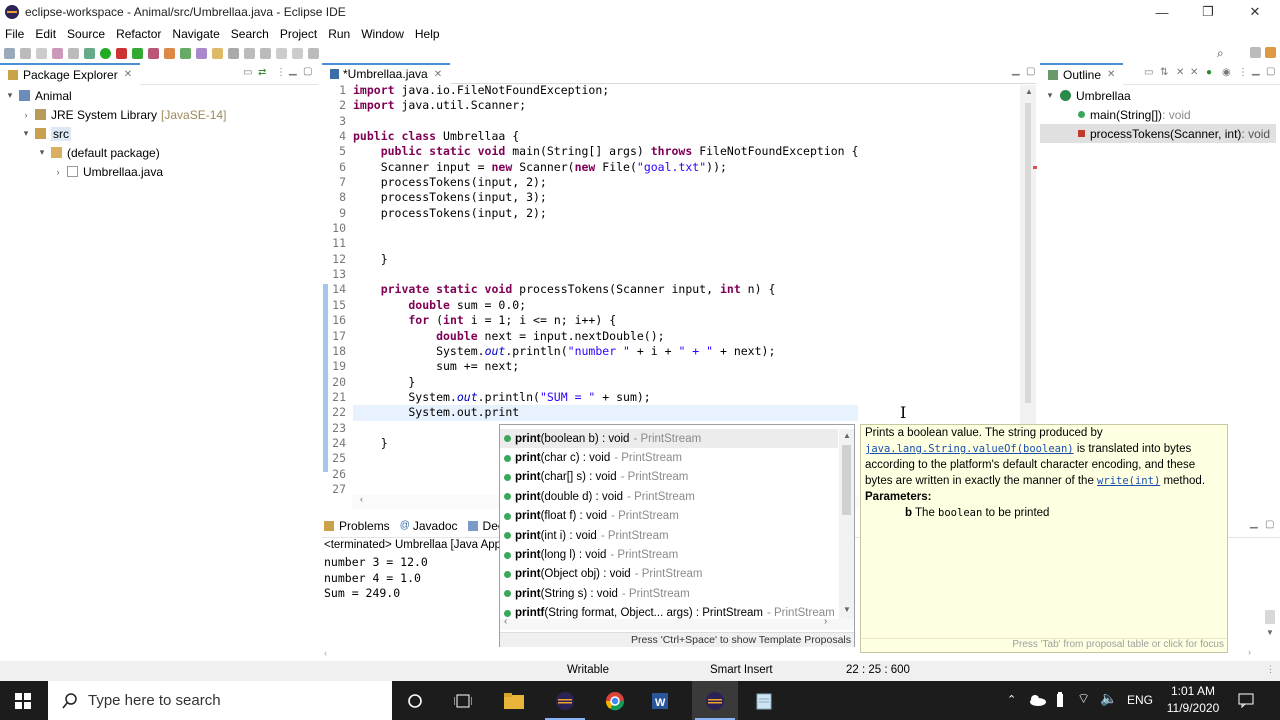  What do you see at coordinates (153, 53) in the screenshot?
I see `external-tools-icon` at bounding box center [153, 53].